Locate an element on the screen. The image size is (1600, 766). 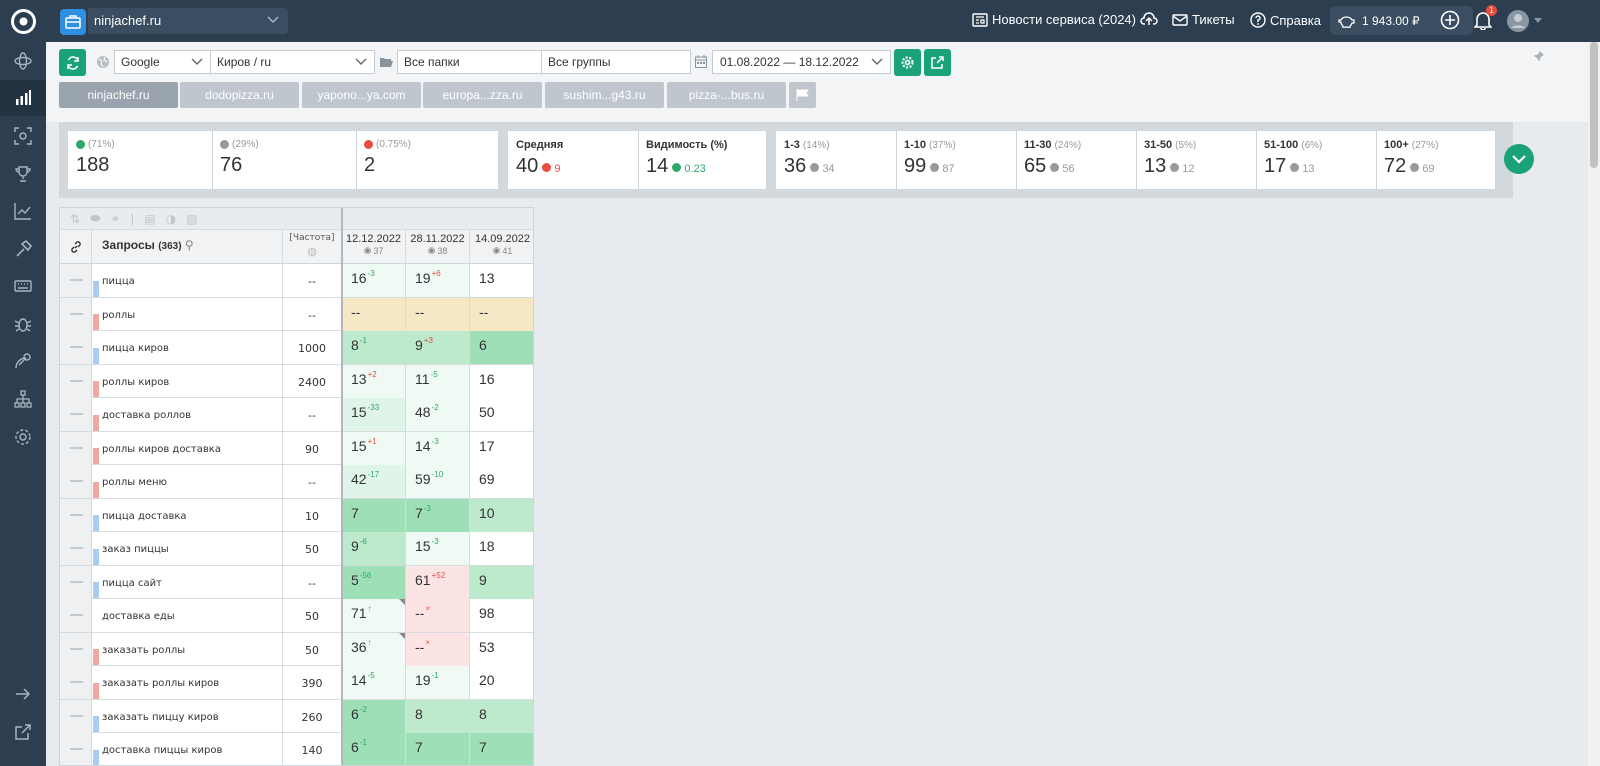
site-tab-0: ninjachef.ru is located at coordinates (118, 95).